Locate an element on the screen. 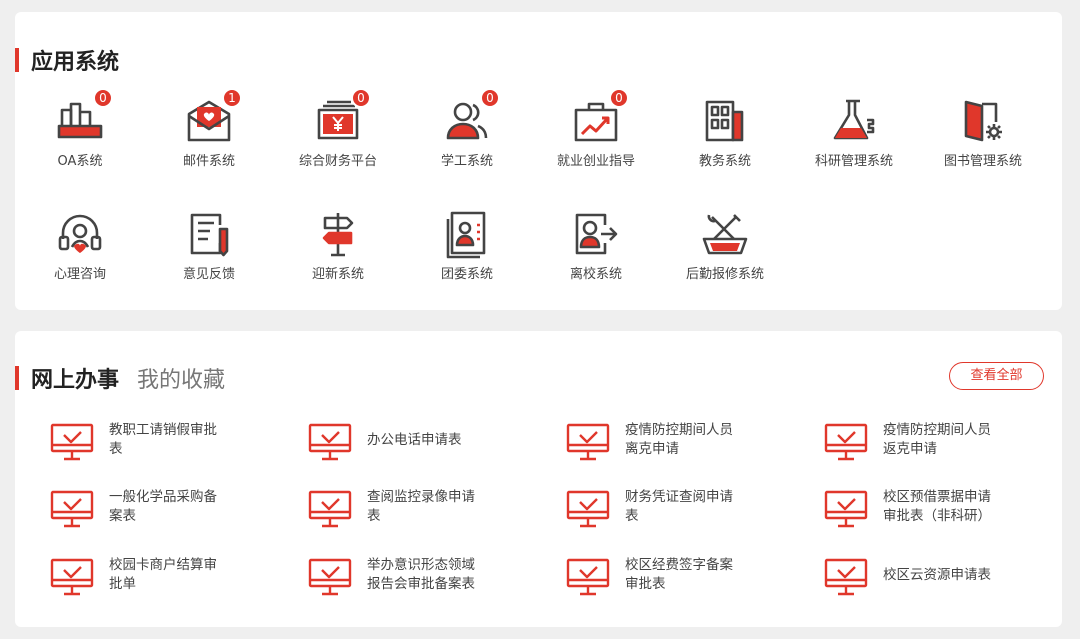  app-finance: 0 综合财务平台 is located at coordinates (338, 135).